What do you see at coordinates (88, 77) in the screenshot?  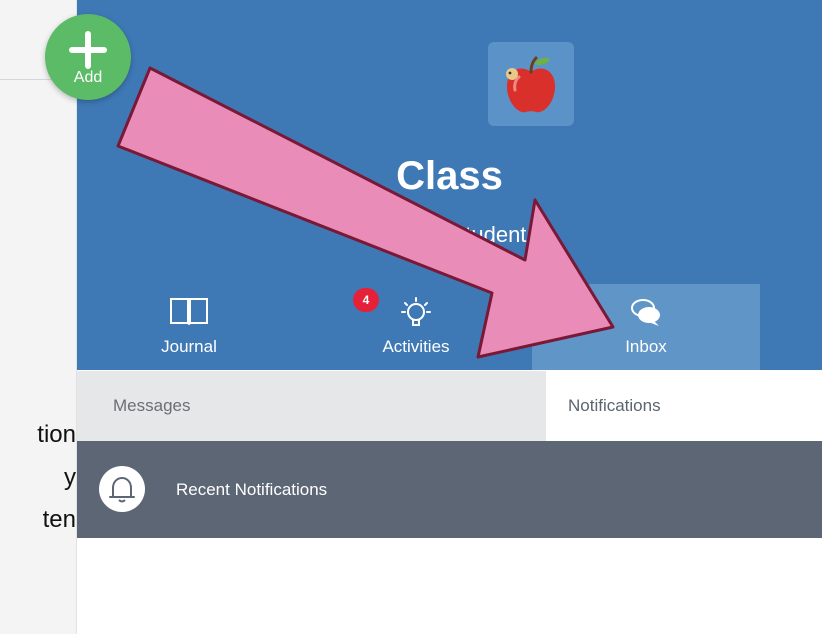 I see `add-button-label: Add` at bounding box center [88, 77].